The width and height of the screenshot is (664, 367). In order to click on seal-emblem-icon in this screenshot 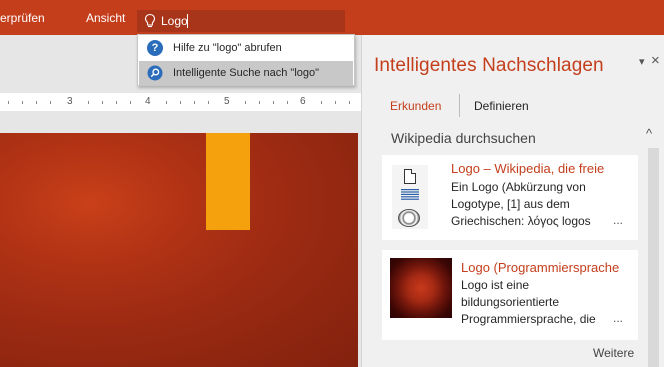, I will do `click(409, 218)`.